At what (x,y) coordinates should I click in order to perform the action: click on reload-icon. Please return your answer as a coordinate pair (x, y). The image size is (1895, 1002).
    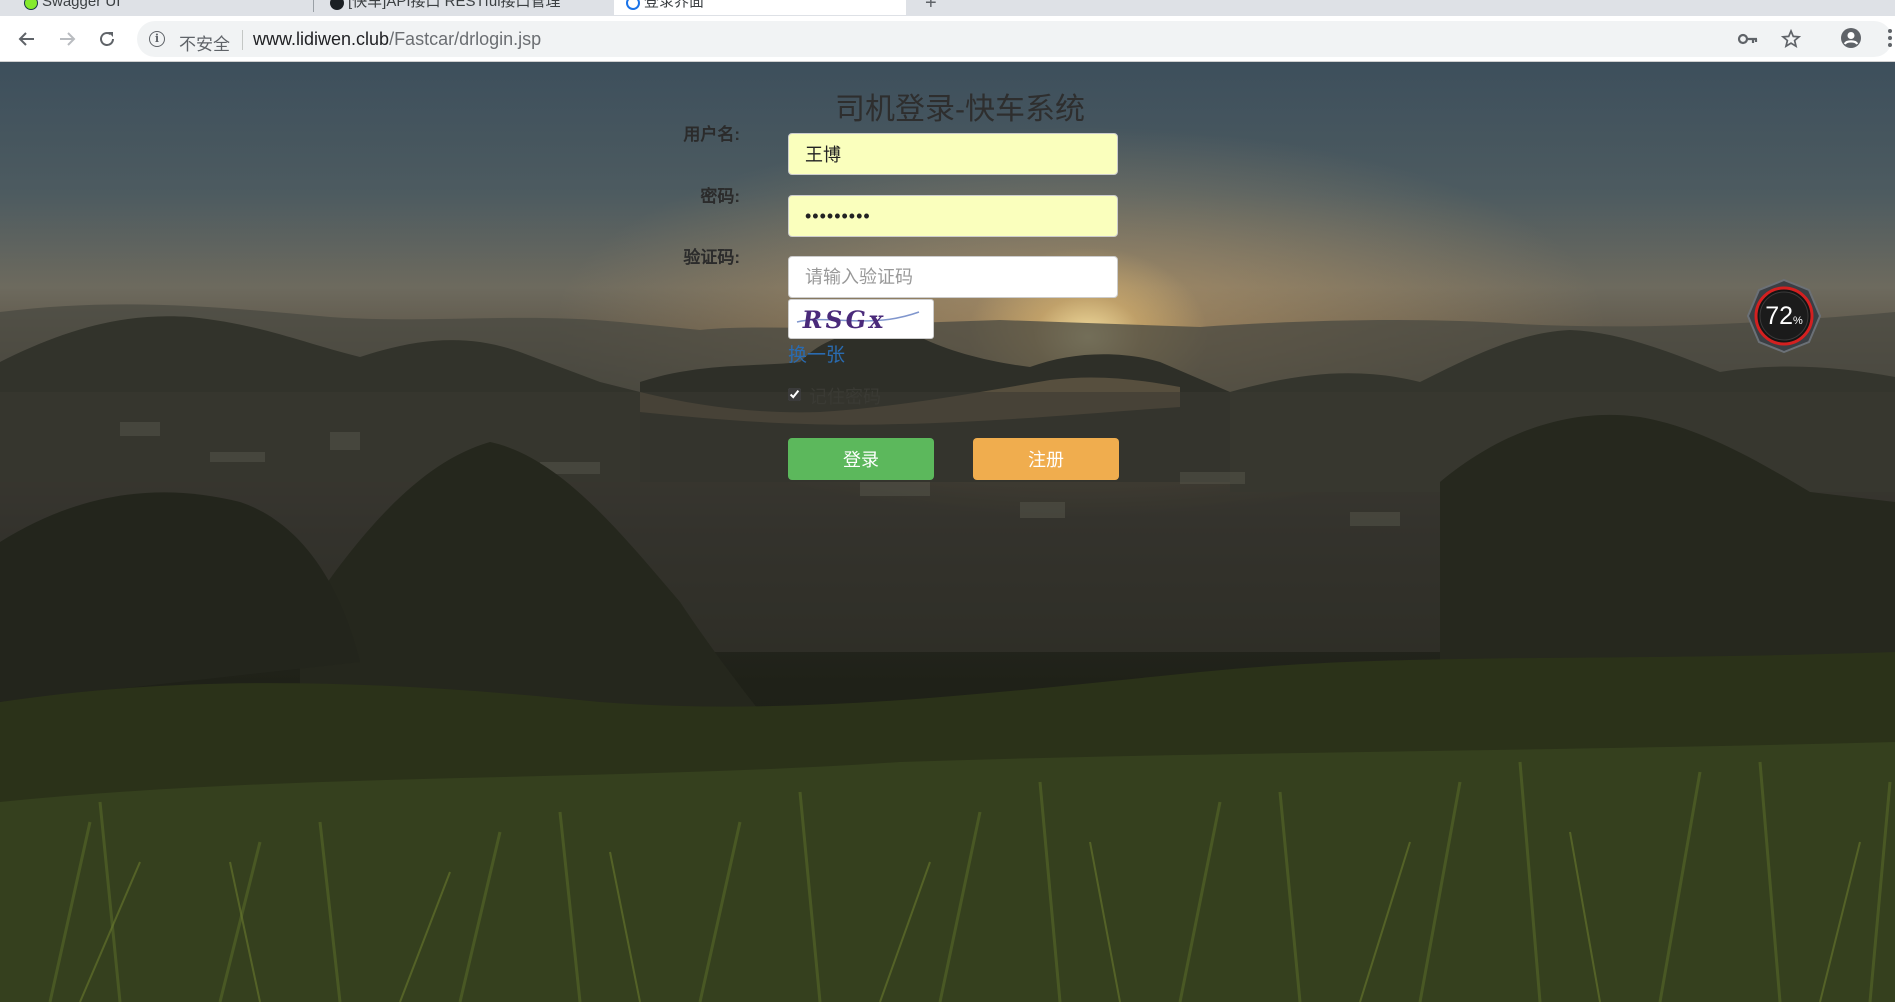
    Looking at the image, I should click on (107, 39).